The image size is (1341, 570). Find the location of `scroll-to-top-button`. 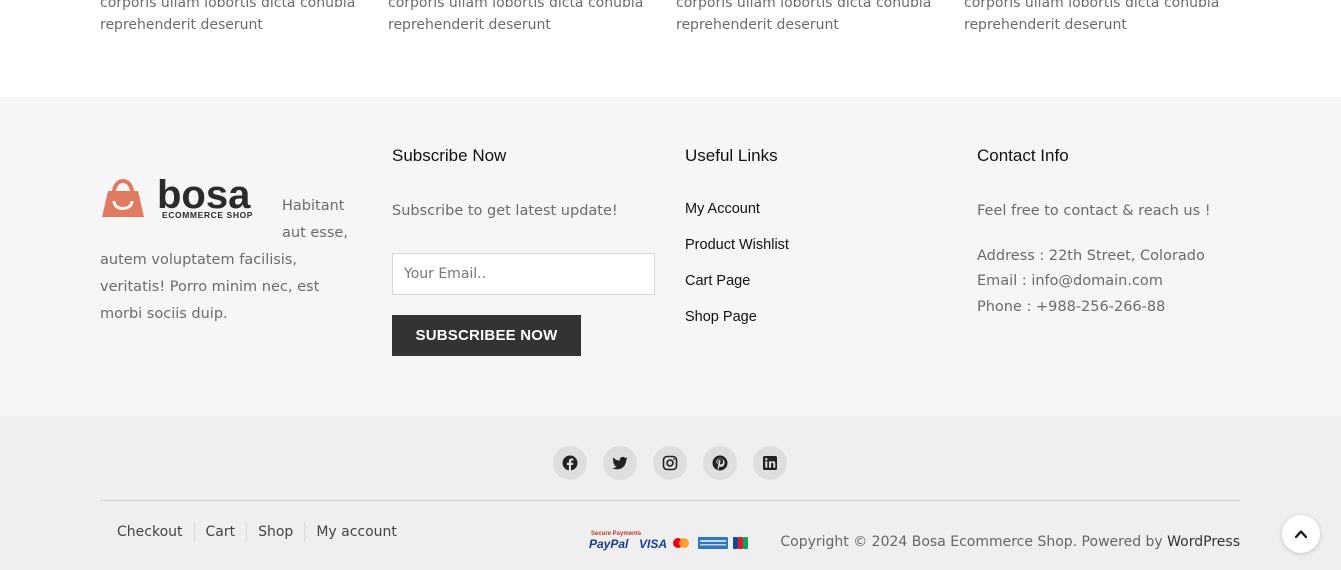

scroll-to-top-button is located at coordinates (1301, 534).